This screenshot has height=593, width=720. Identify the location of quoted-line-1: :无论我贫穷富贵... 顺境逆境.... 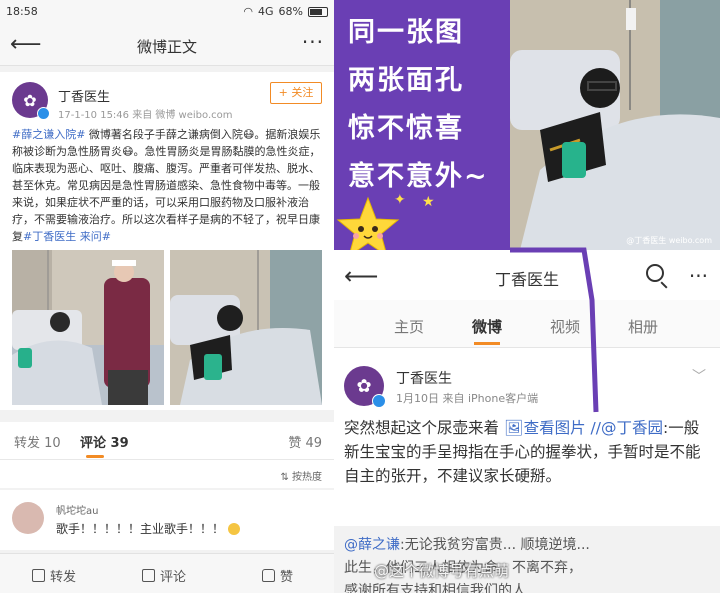
(495, 545).